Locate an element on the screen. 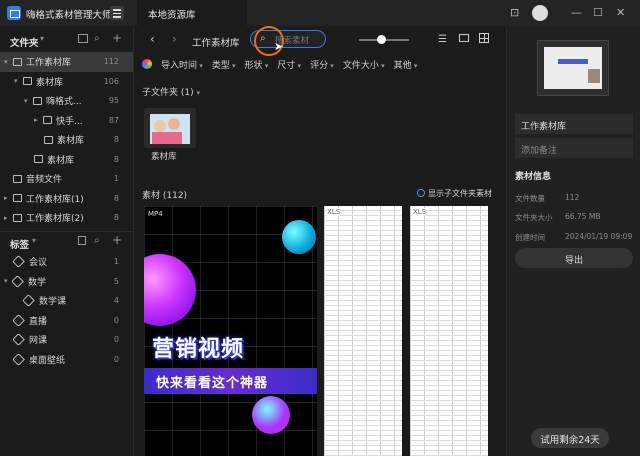  folder-name-field: 工作素材库 is located at coordinates (574, 124).